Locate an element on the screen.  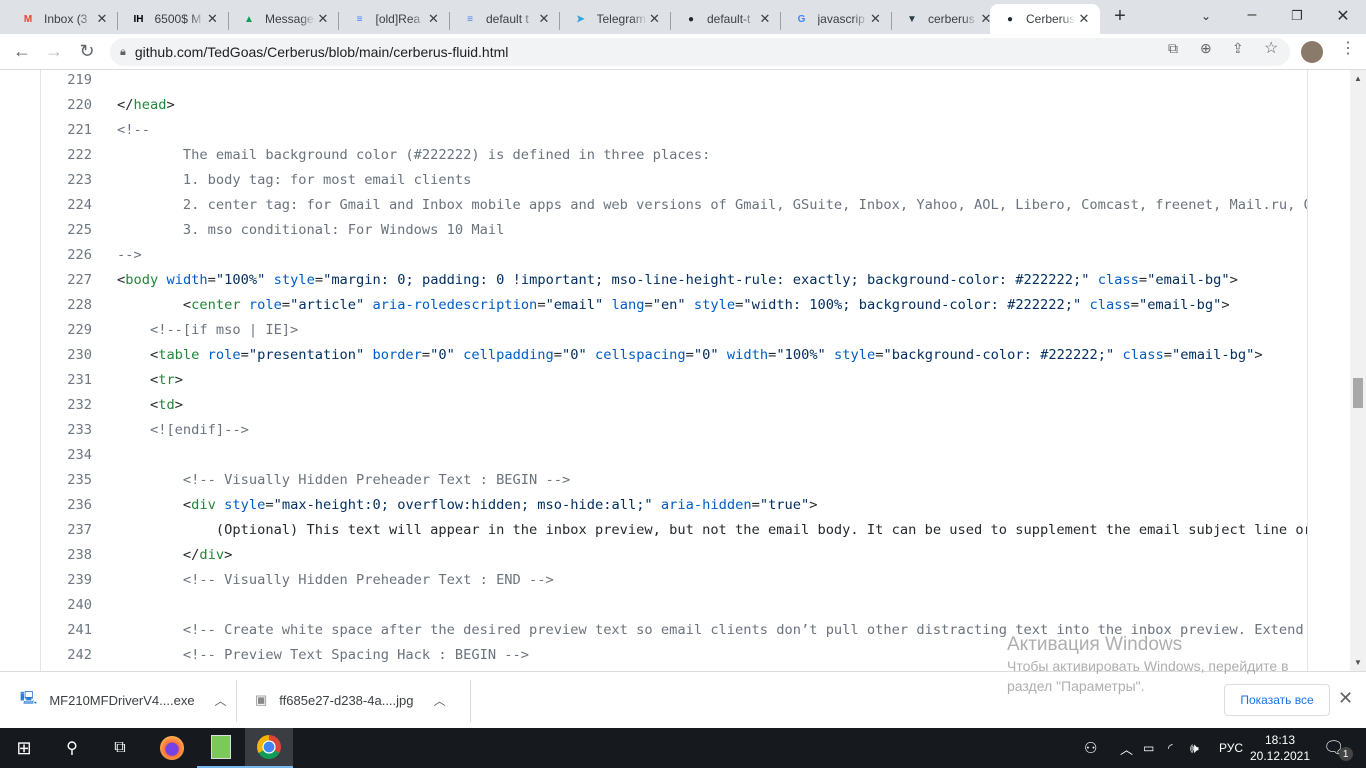
tray-chevron-icon: ︿ is located at coordinates (1126, 748).